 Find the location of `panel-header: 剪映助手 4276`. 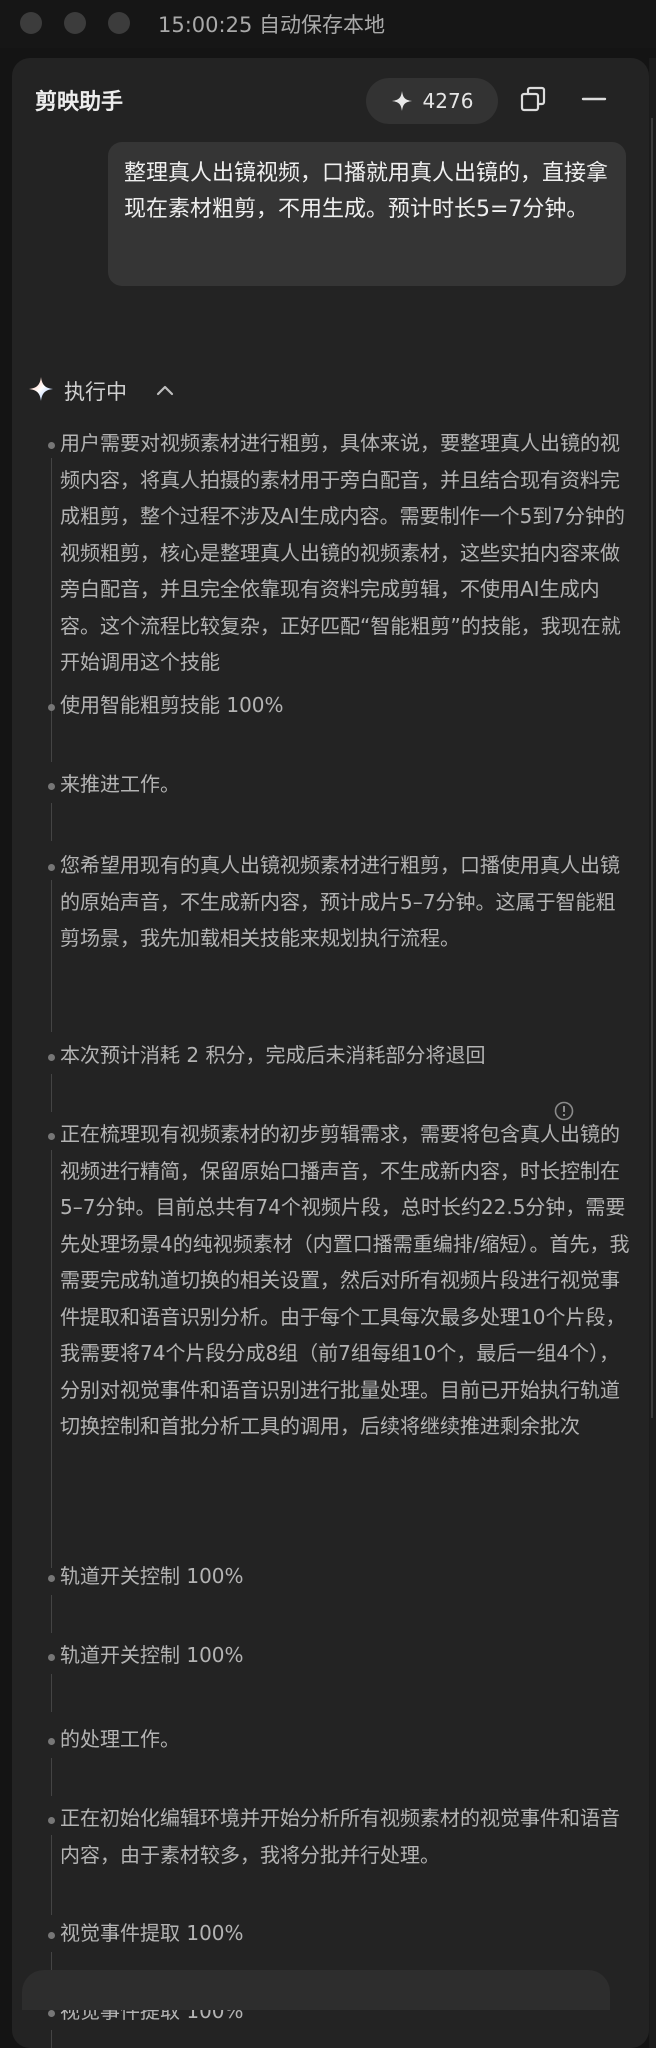

panel-header: 剪映助手 4276 is located at coordinates (330, 99).